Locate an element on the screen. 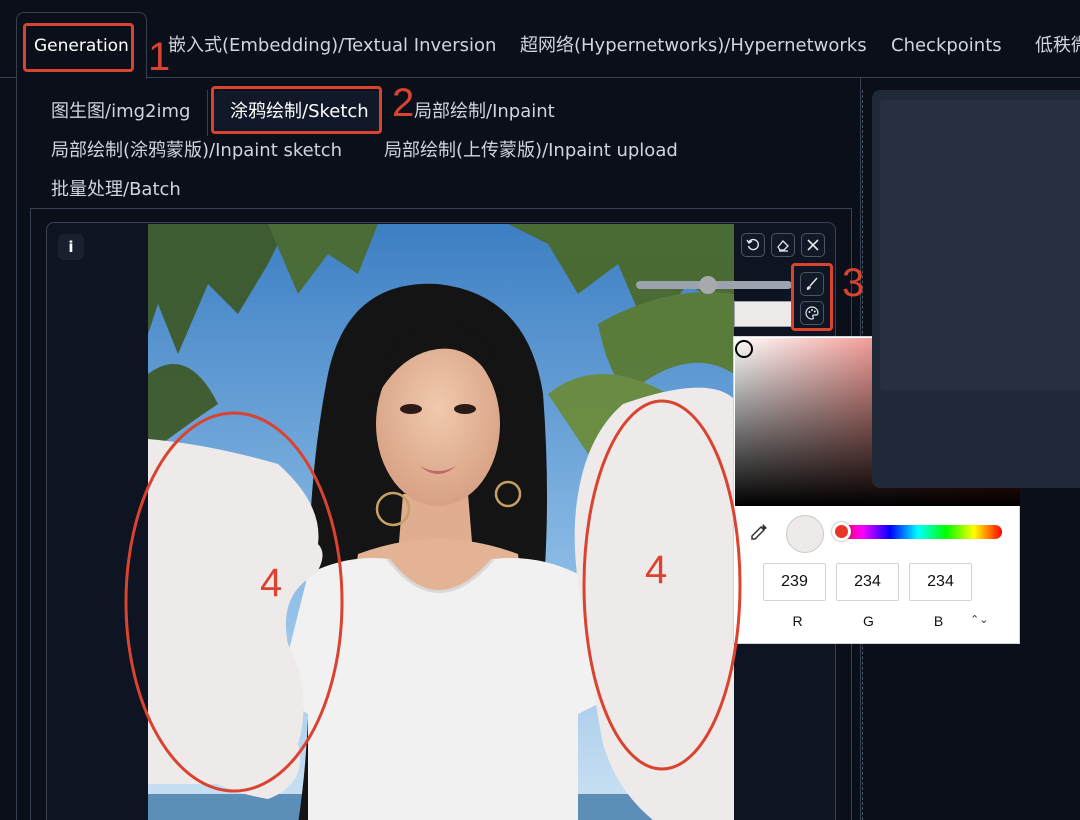 The height and width of the screenshot is (820, 1080). subtab-inpaint: 局部绘制/Inpaint is located at coordinates (484, 112).